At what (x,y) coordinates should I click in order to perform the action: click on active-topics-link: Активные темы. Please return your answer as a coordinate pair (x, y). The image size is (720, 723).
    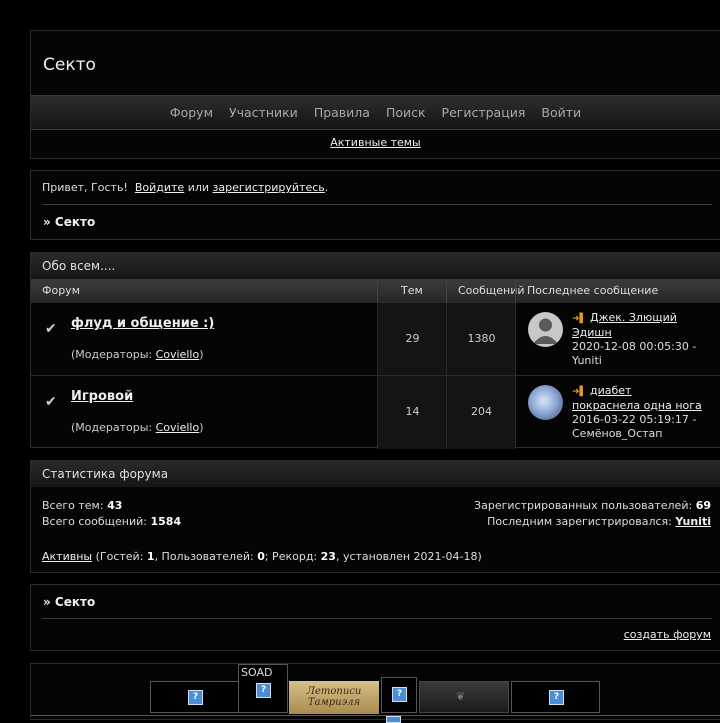
    Looking at the image, I should click on (375, 142).